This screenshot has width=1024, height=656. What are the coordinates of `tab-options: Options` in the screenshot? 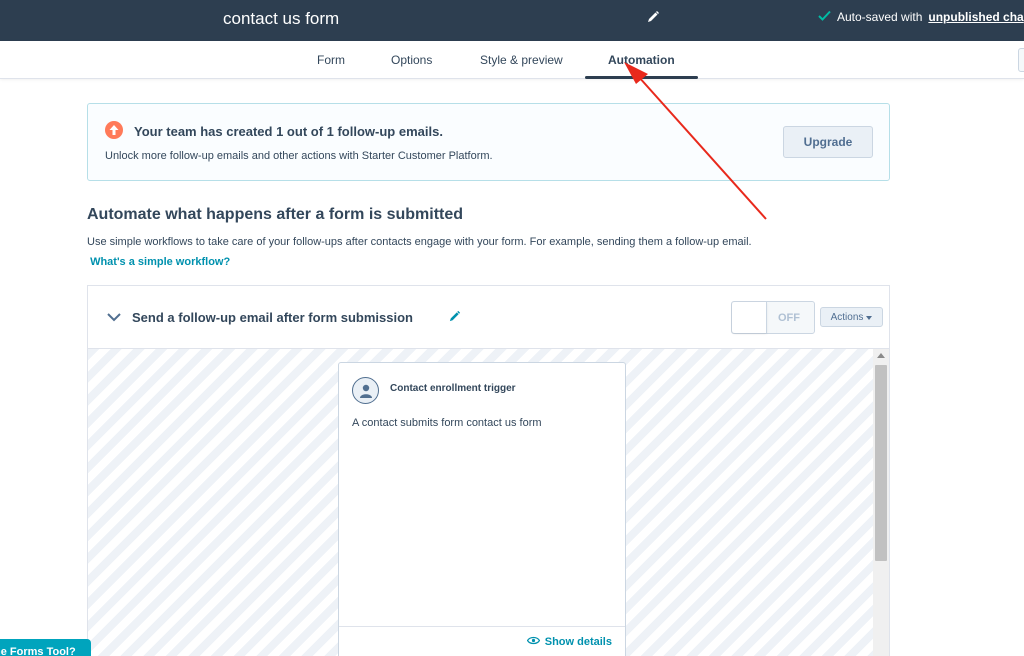 It's located at (411, 60).